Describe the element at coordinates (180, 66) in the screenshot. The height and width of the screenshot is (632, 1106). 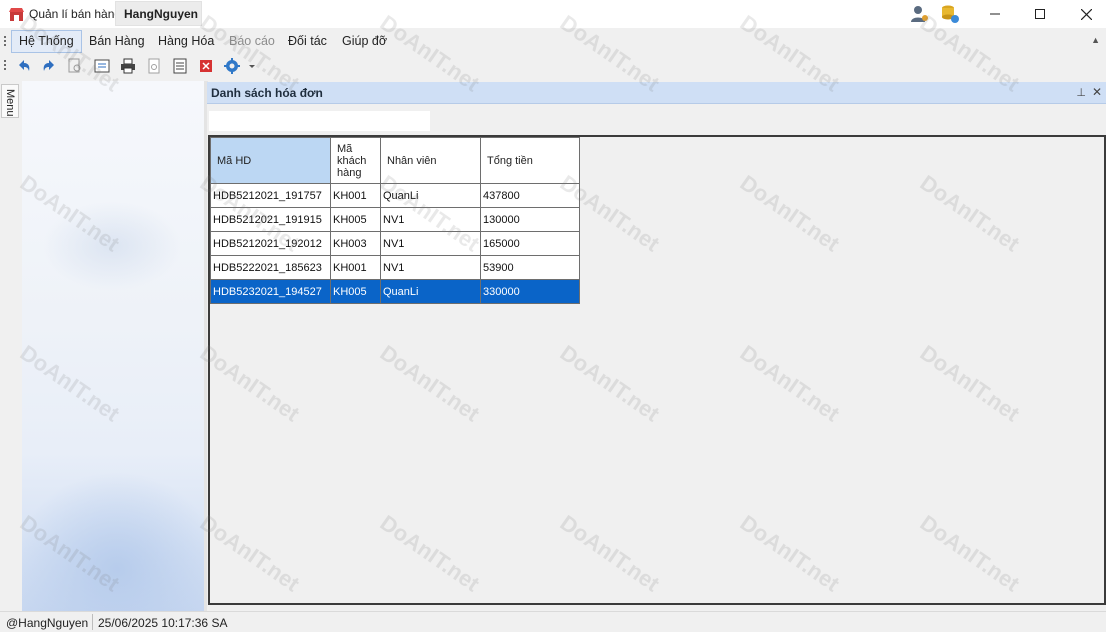
I see `page-setup-icon` at that location.